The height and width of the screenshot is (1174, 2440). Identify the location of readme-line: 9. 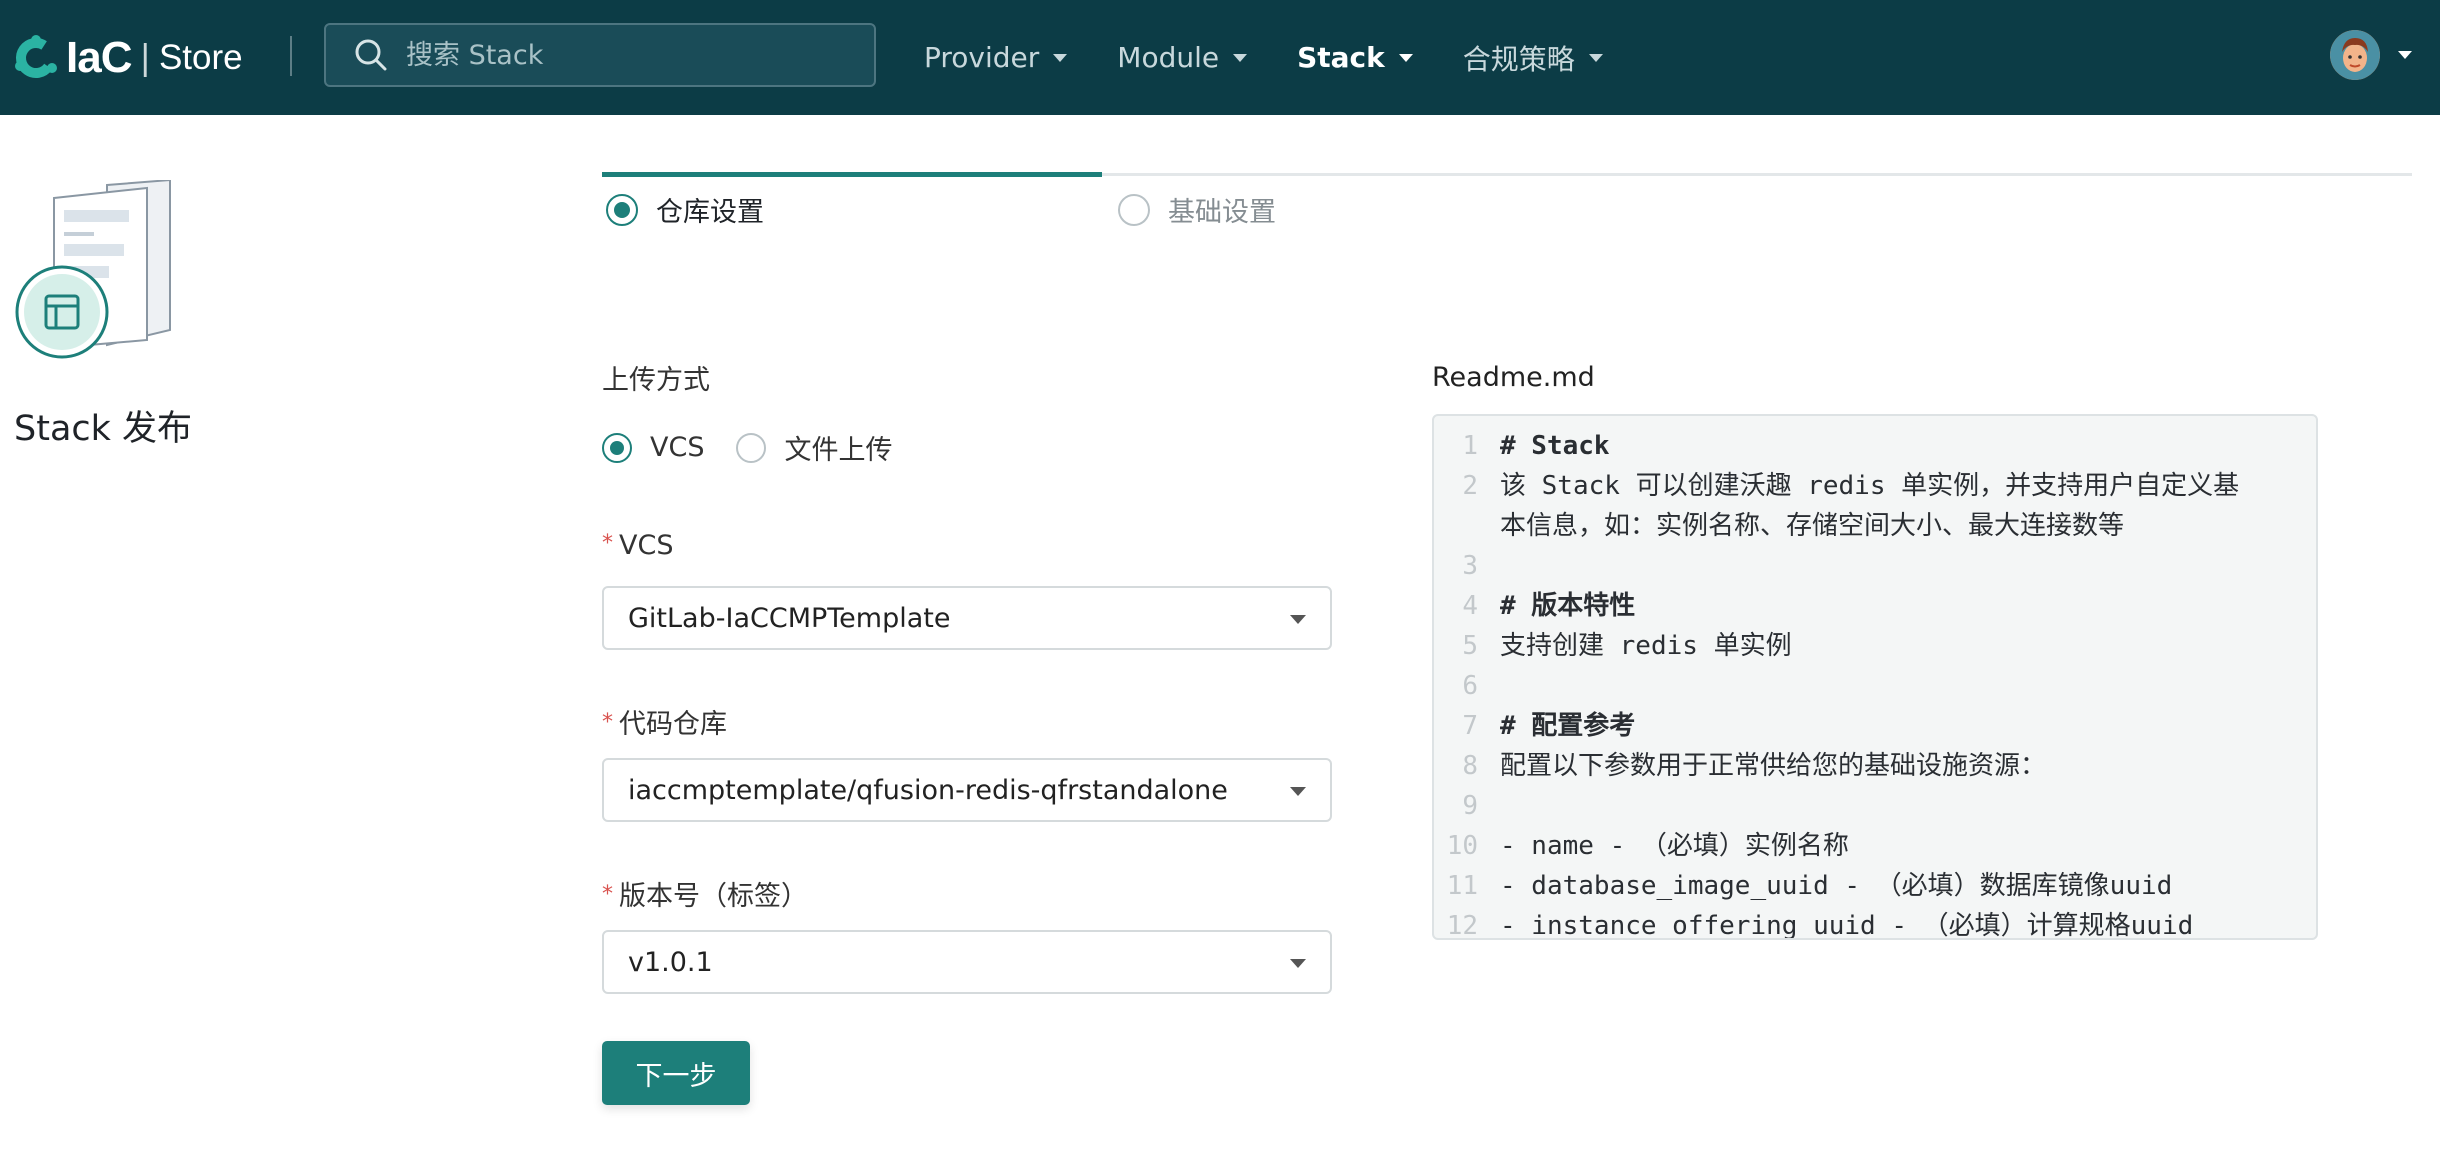
(1875, 806).